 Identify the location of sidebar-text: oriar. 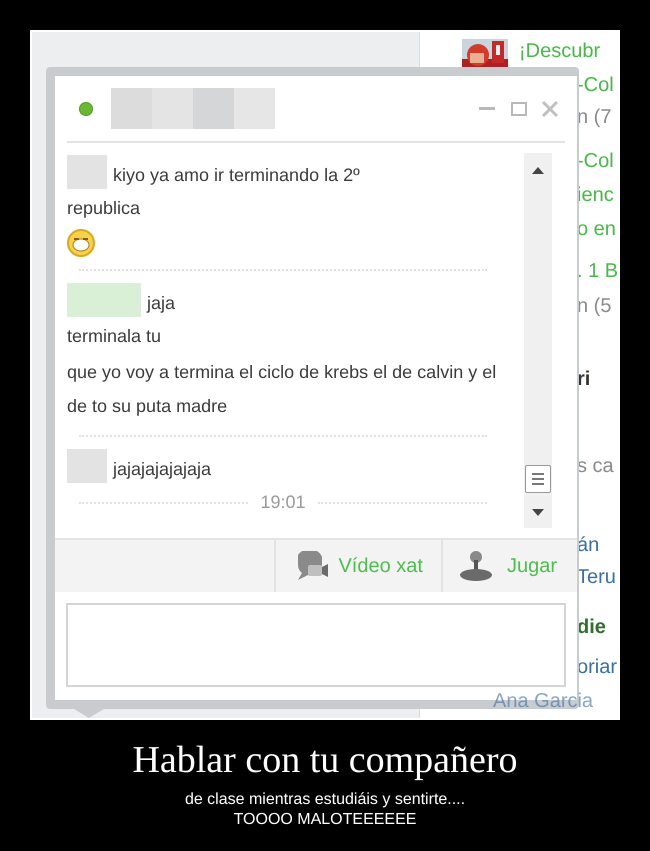
(597, 667).